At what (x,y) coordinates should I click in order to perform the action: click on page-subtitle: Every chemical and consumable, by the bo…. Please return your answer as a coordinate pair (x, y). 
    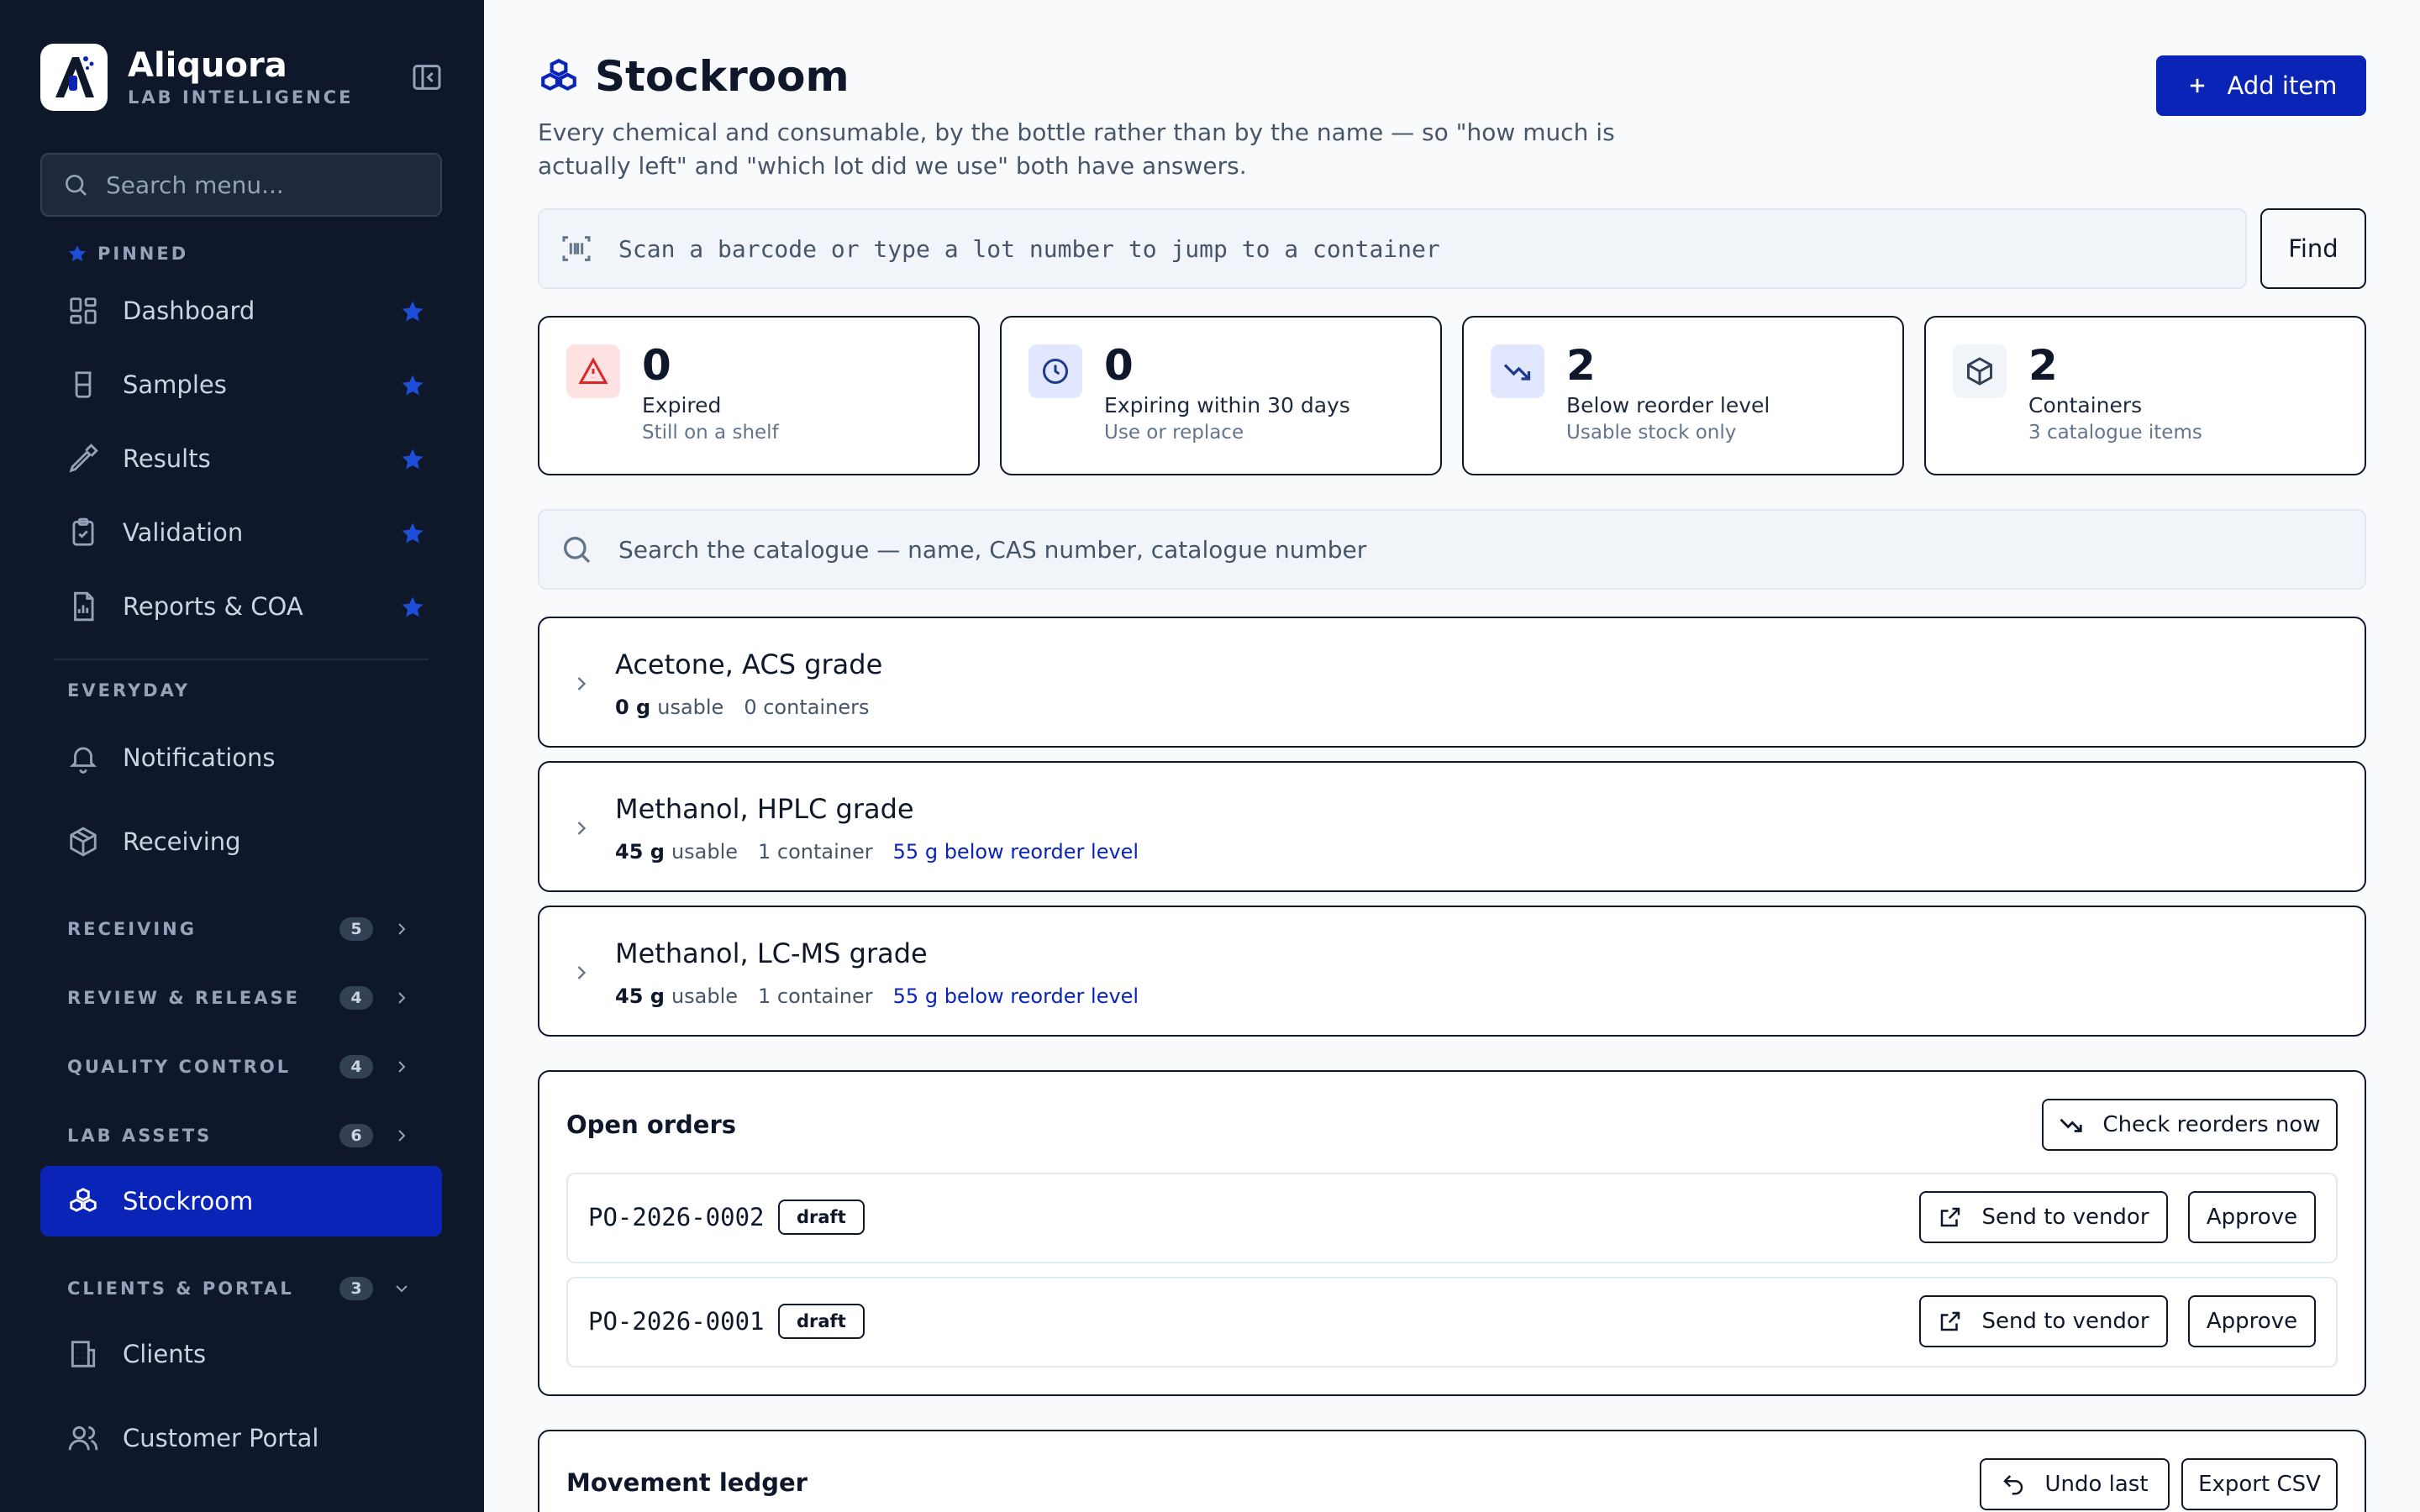
    Looking at the image, I should click on (1076, 149).